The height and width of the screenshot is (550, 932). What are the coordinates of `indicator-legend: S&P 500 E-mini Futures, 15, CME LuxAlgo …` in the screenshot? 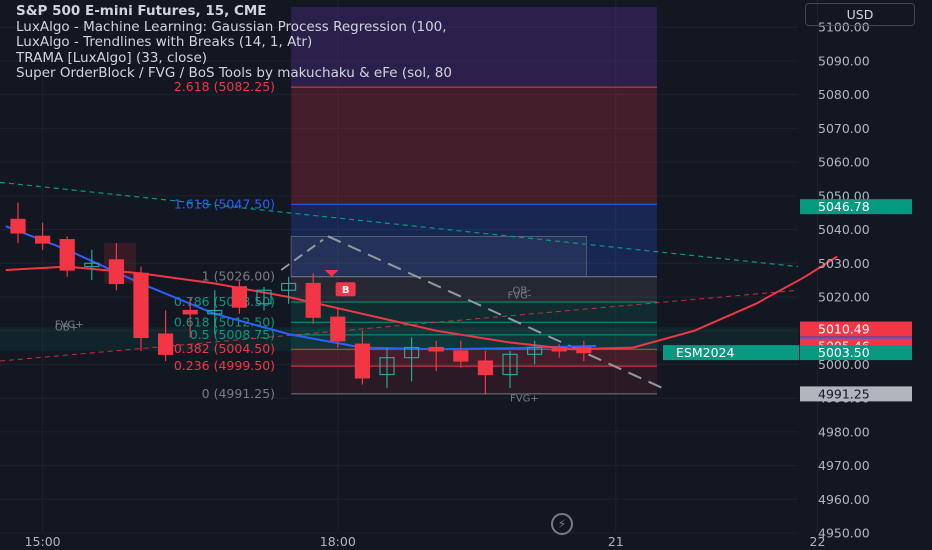 It's located at (406, 43).